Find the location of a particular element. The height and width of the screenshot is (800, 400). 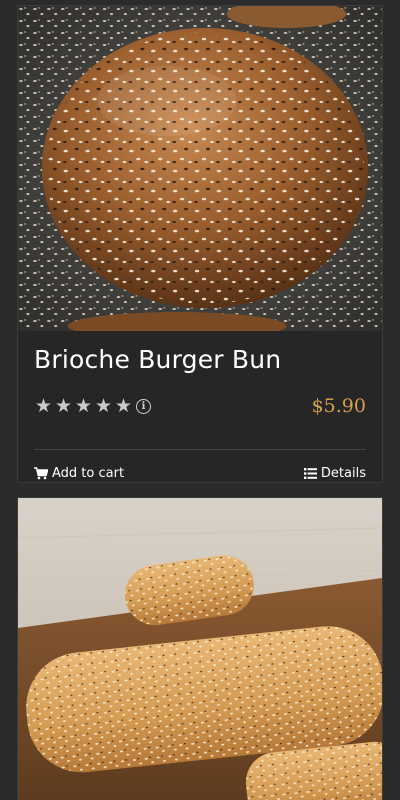

cart-icon is located at coordinates (41, 473).